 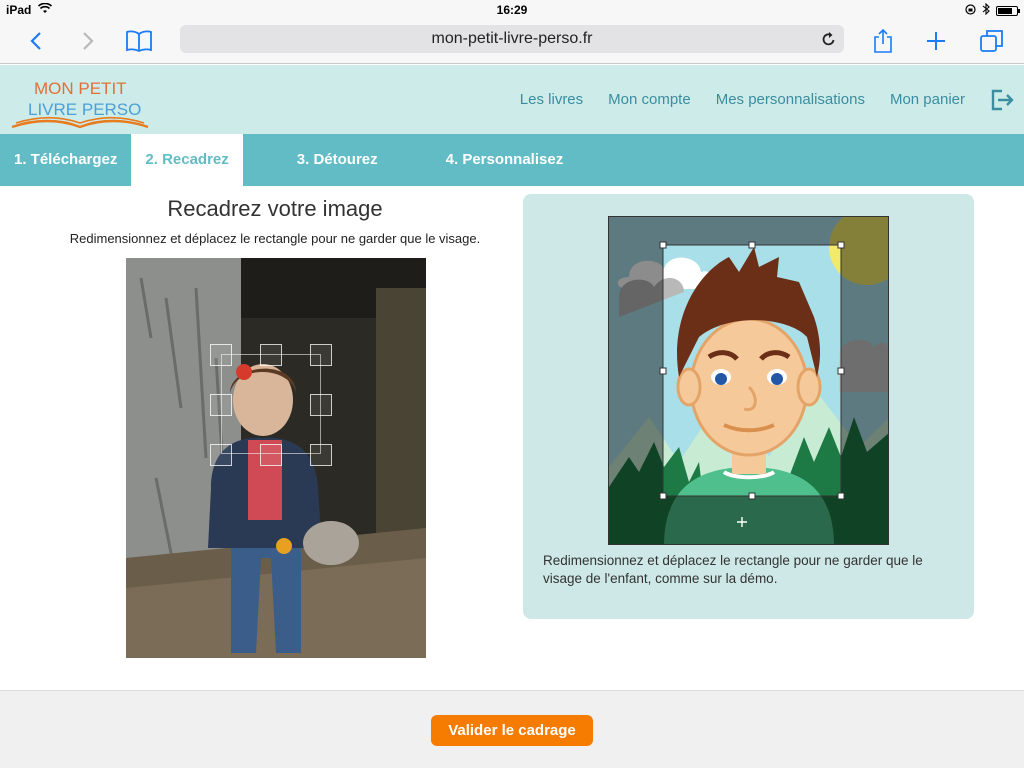 I want to click on forward-icon, so click(x=88, y=41).